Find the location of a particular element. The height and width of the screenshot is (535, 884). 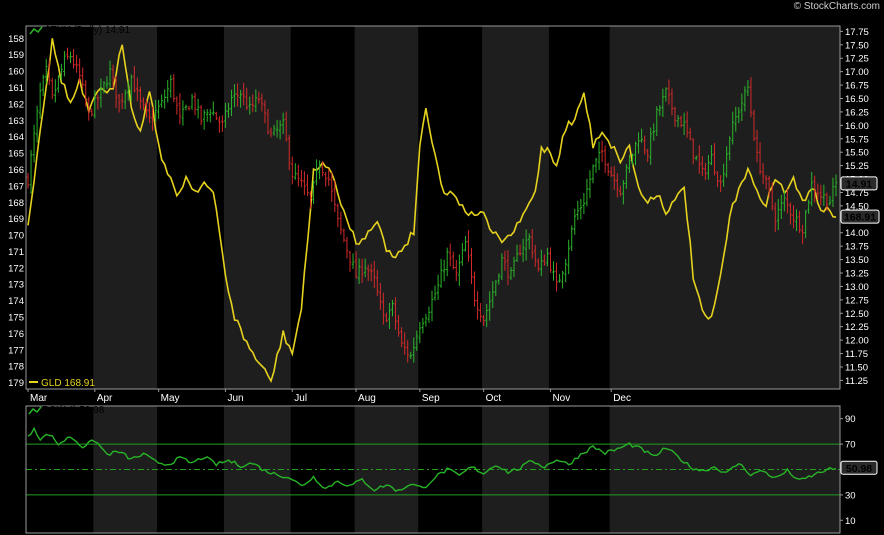

tnx-tick-label: 12.75 is located at coordinates (857, 300).